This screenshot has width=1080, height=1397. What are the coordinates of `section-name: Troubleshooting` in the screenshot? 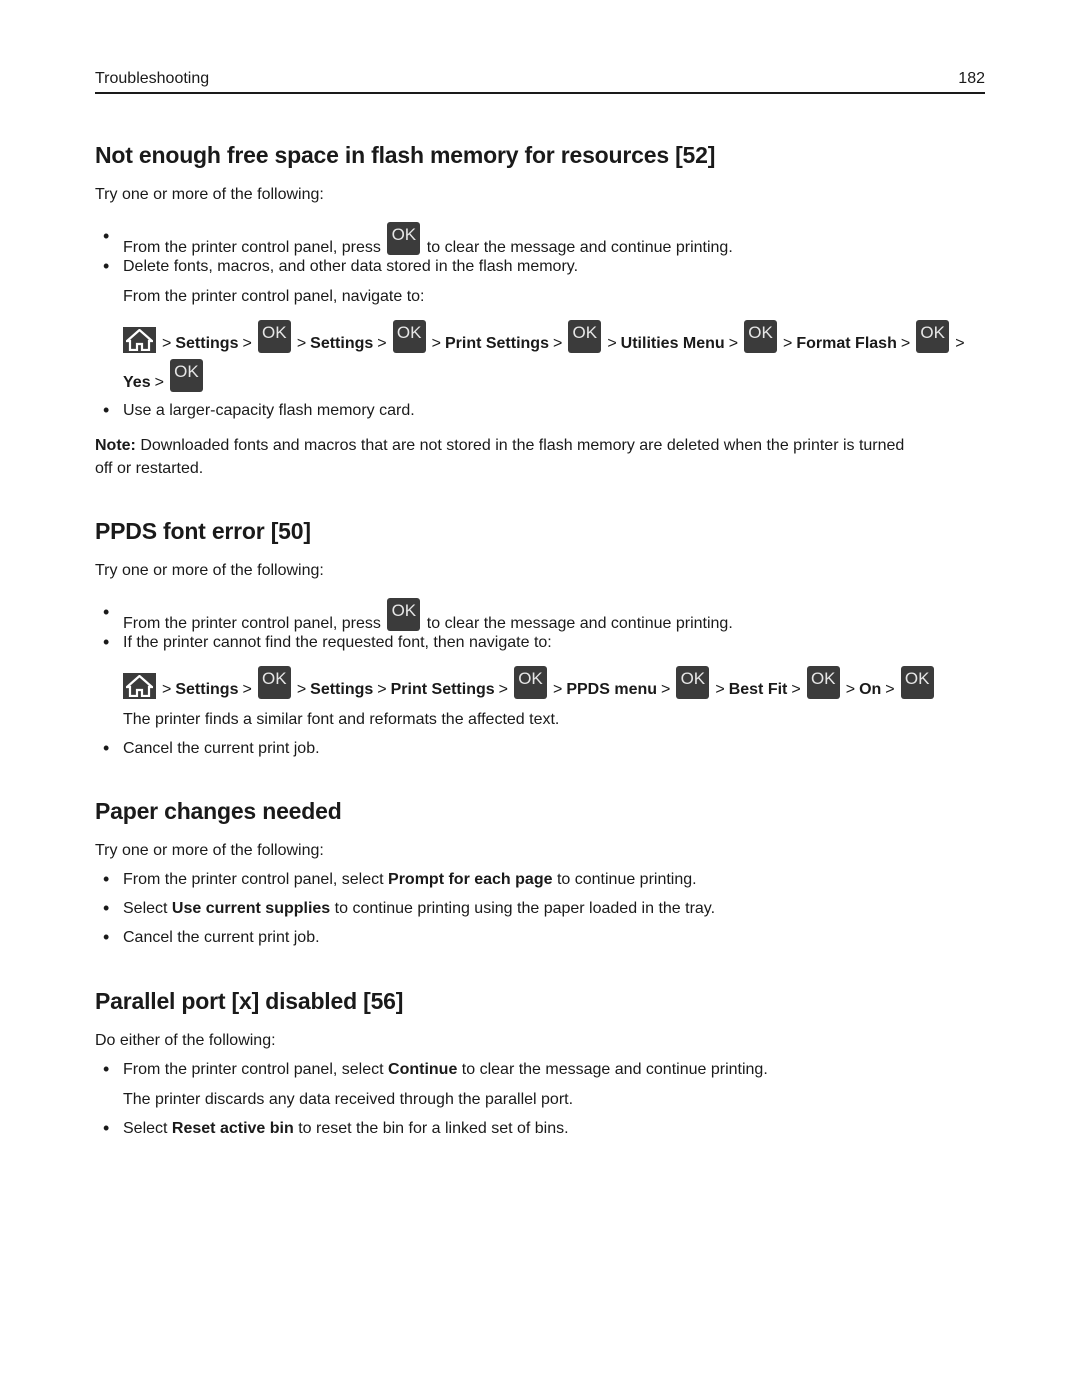 It's located at (152, 78).